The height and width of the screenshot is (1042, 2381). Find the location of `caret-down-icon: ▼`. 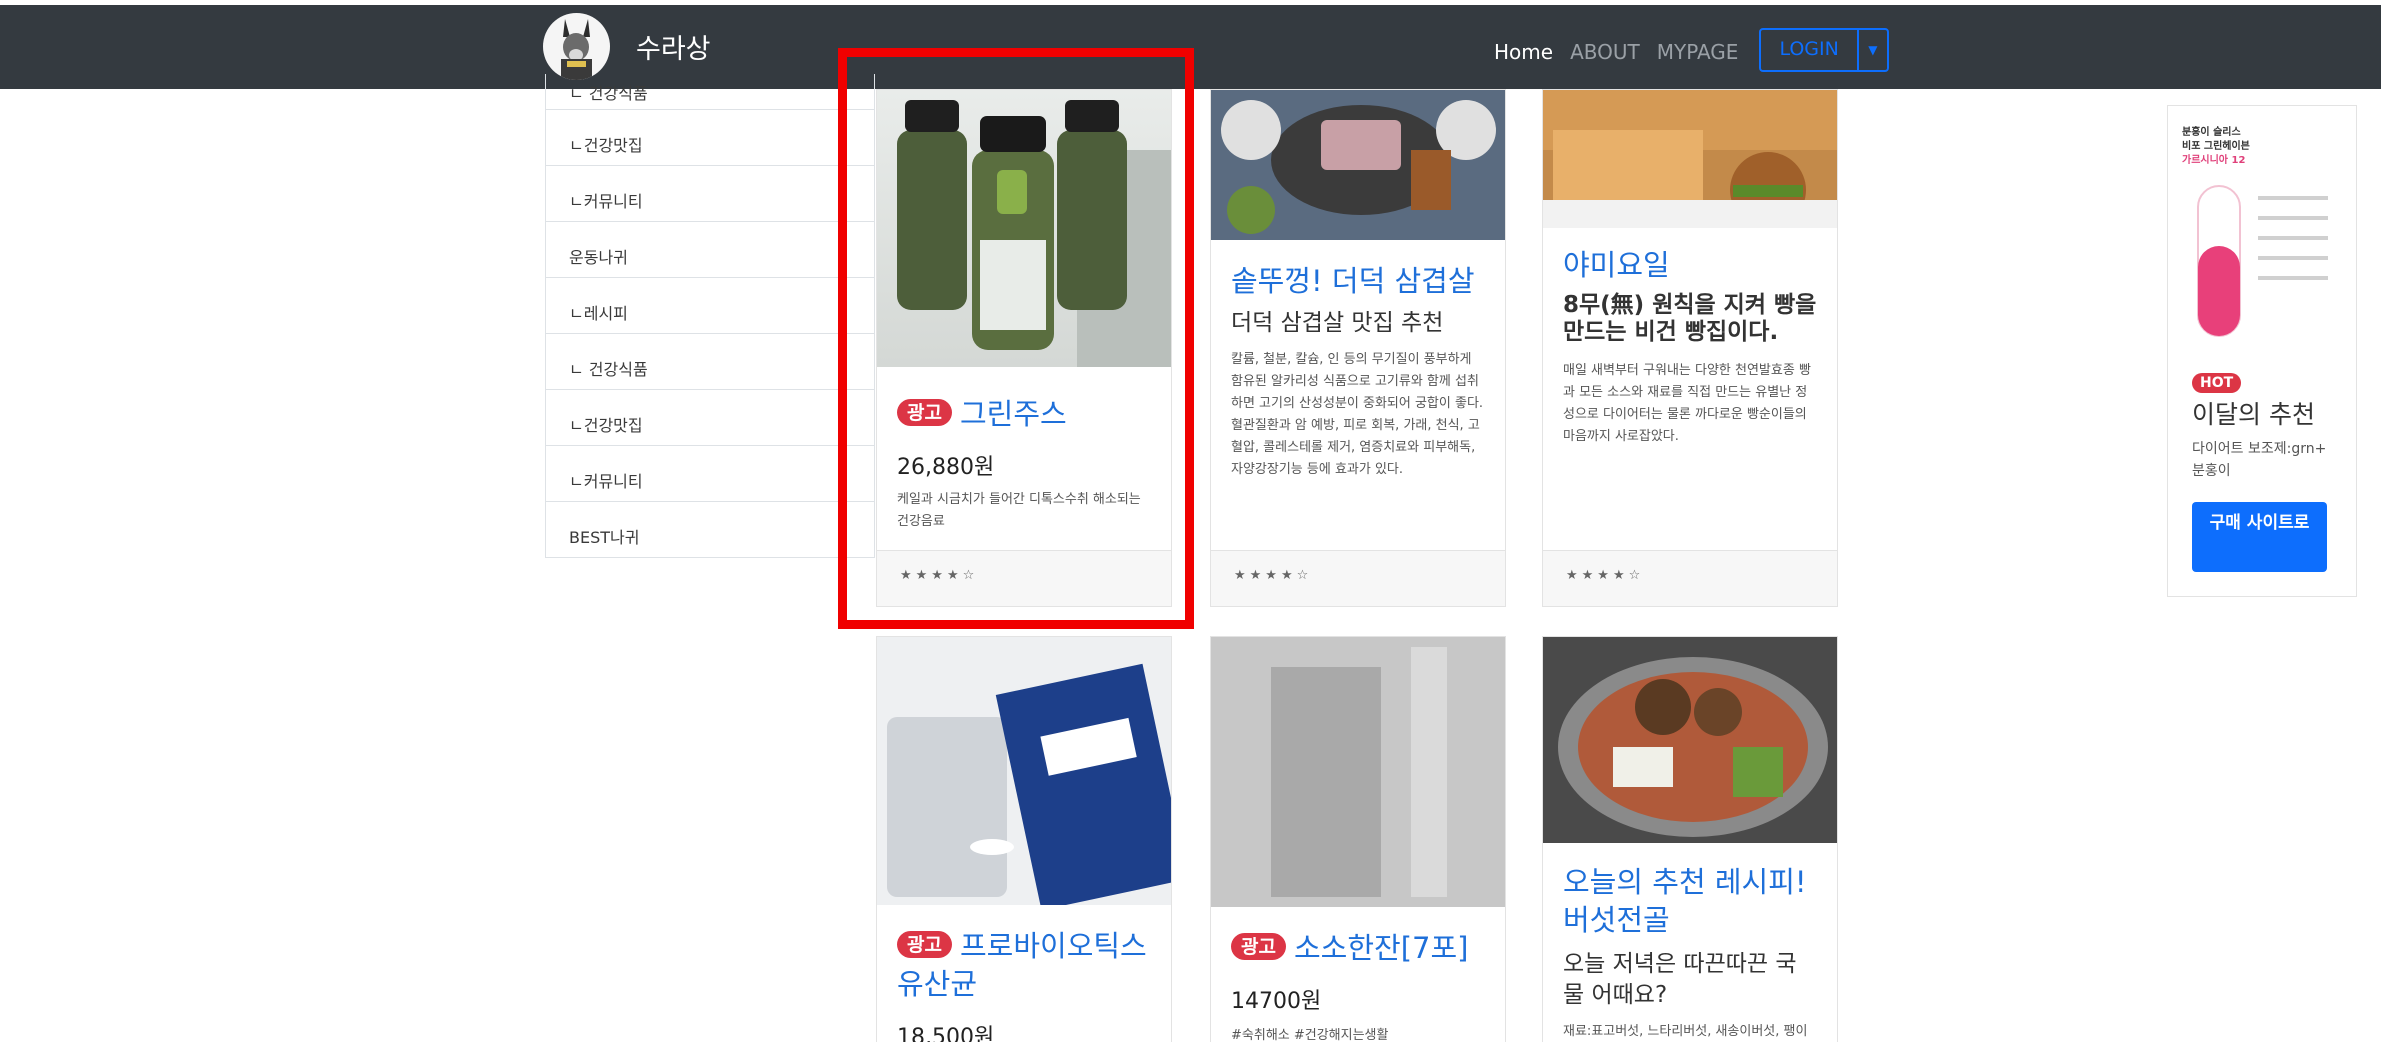

caret-down-icon: ▼ is located at coordinates (1871, 50).